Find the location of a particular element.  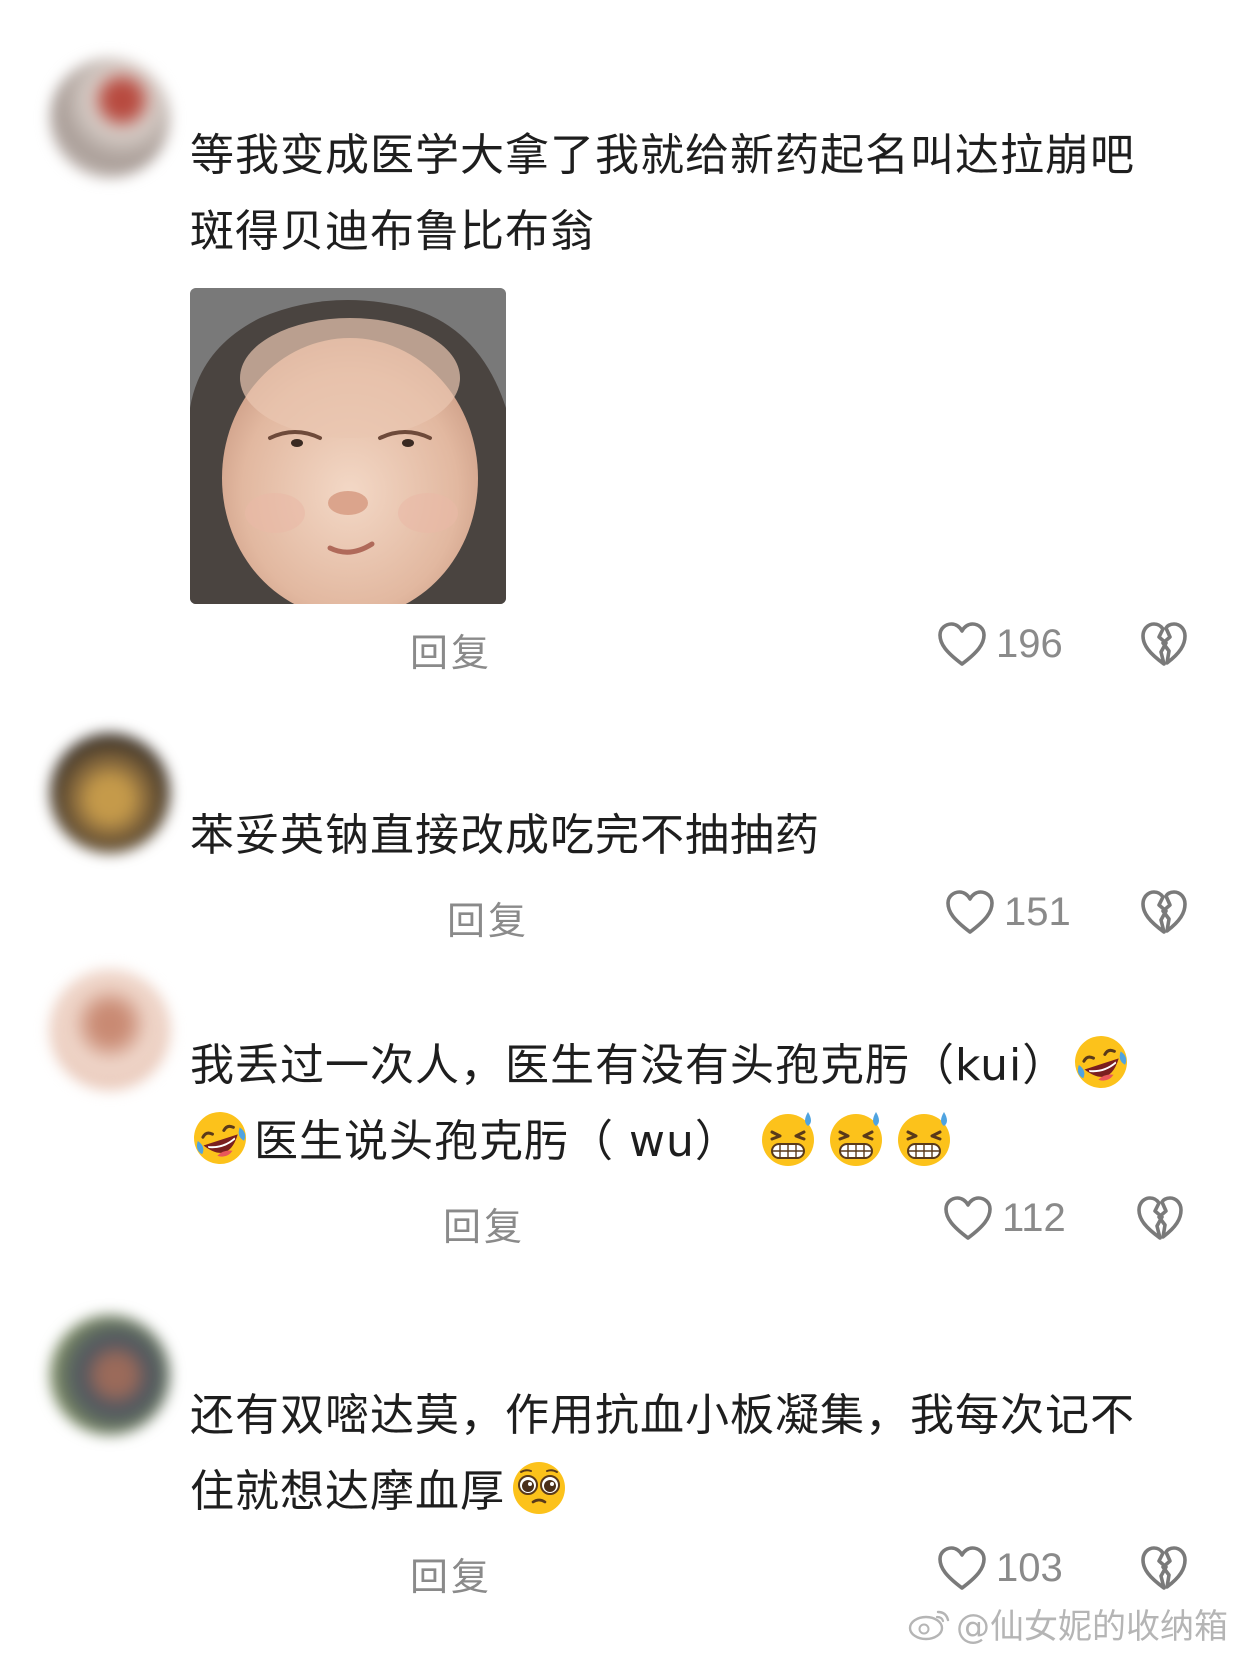

like-button: 196 is located at coordinates (999, 644).